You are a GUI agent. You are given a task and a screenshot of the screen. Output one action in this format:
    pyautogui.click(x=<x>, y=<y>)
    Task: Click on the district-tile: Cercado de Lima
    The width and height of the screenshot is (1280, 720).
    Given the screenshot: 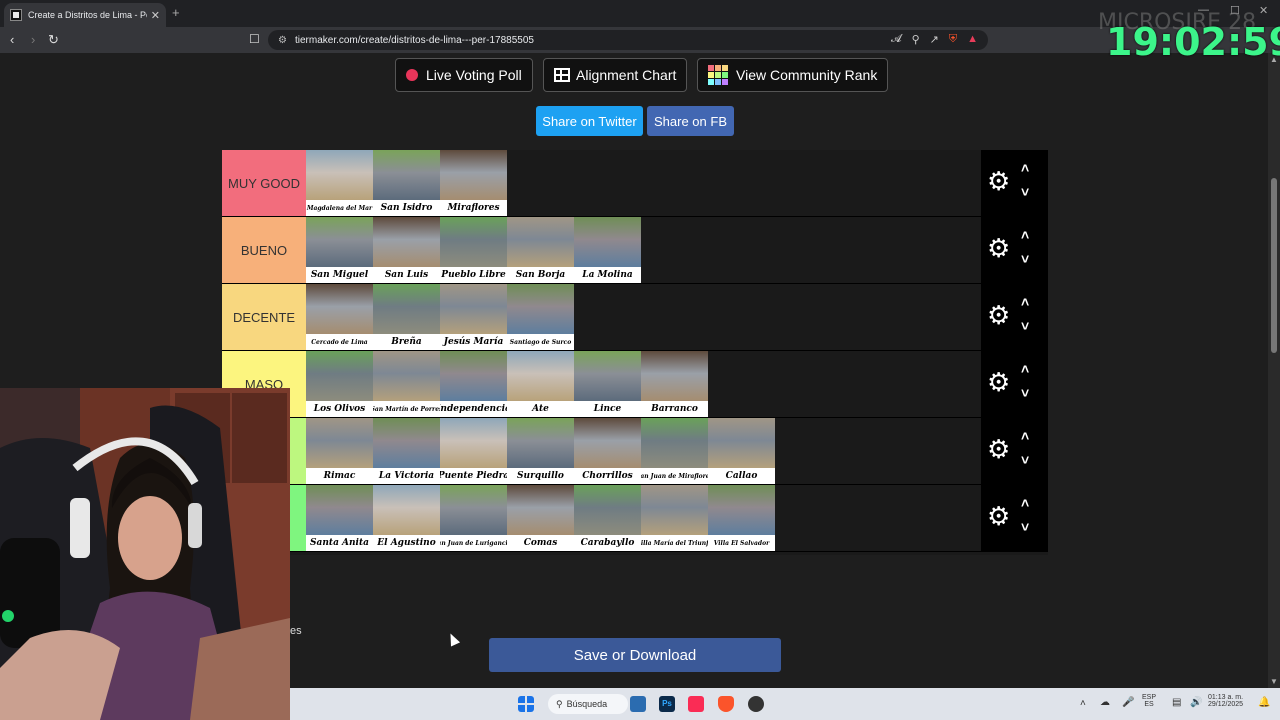 What is the action you would take?
    pyautogui.click(x=339, y=317)
    